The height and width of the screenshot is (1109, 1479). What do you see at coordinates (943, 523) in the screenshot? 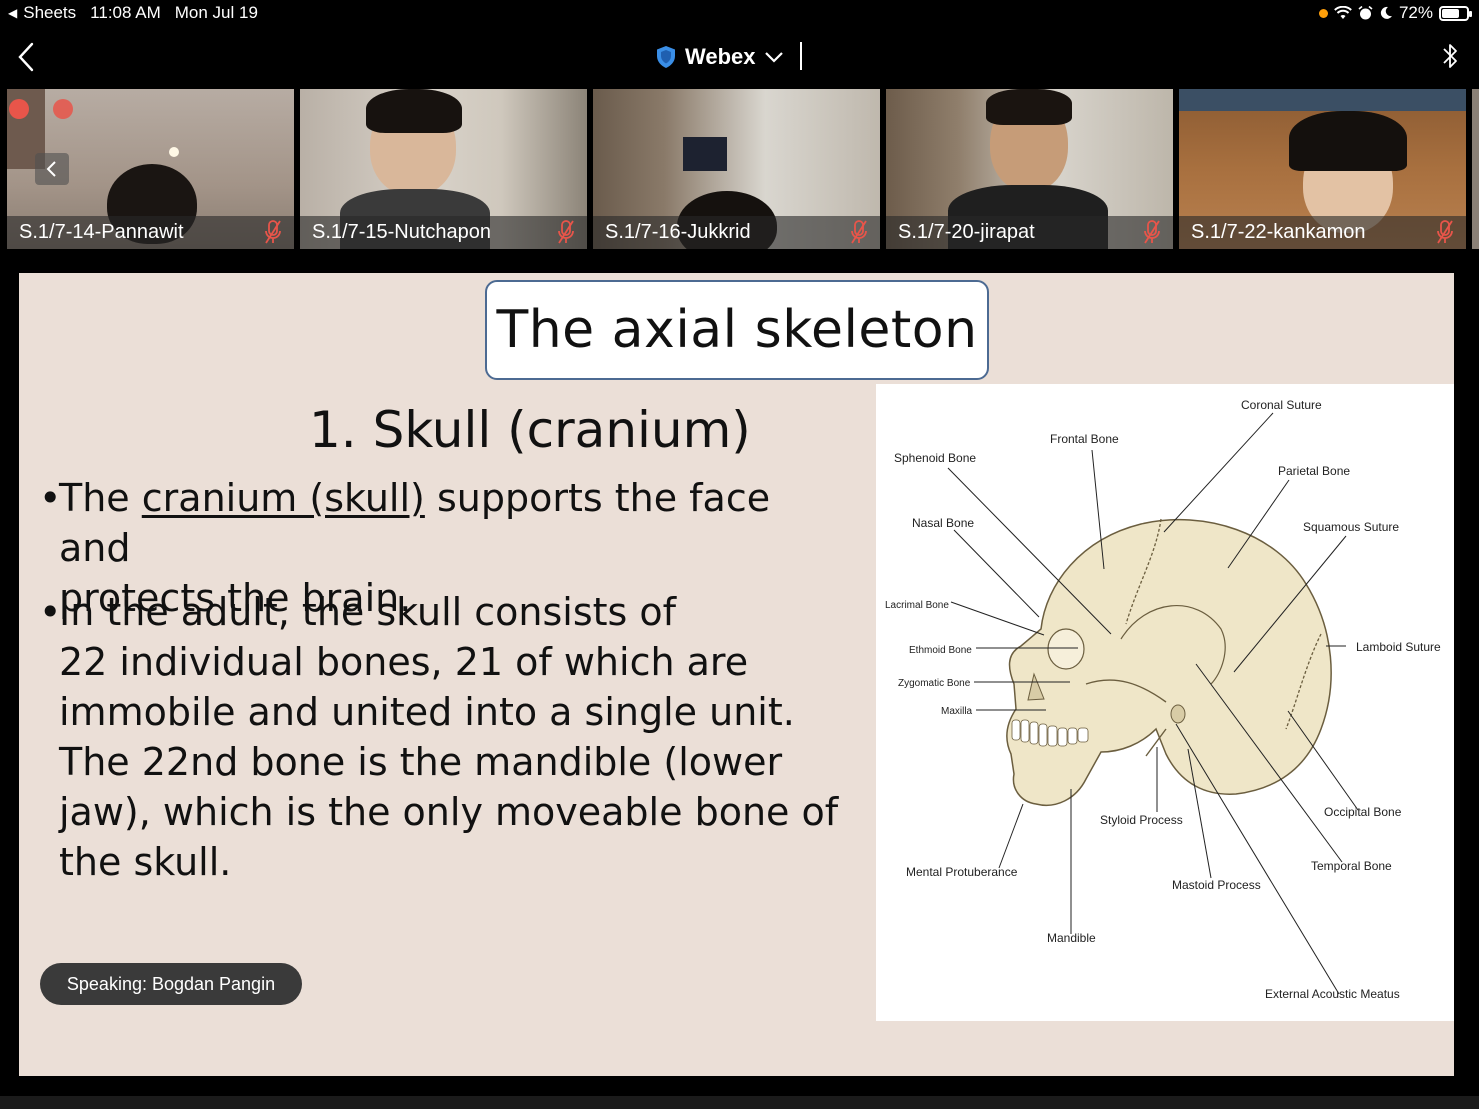
I see `label-nasal-bone: Nasal Bone` at bounding box center [943, 523].